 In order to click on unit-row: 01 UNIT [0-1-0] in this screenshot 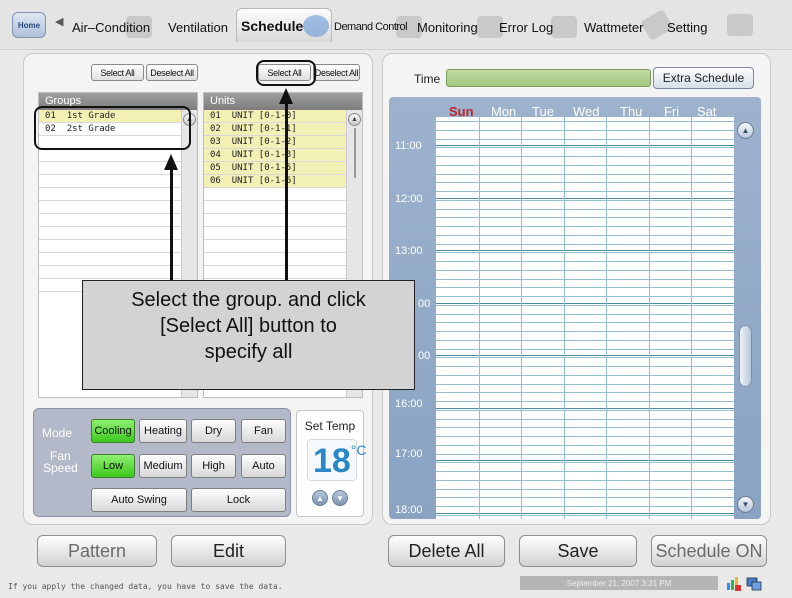, I will do `click(283, 116)`.